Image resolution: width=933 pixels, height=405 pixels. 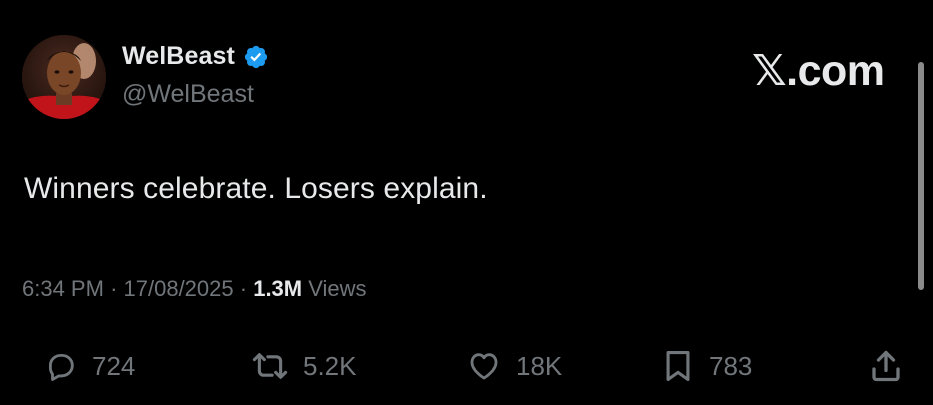 What do you see at coordinates (256, 188) in the screenshot?
I see `tweet-text: Winners celebrate. Losers explain.` at bounding box center [256, 188].